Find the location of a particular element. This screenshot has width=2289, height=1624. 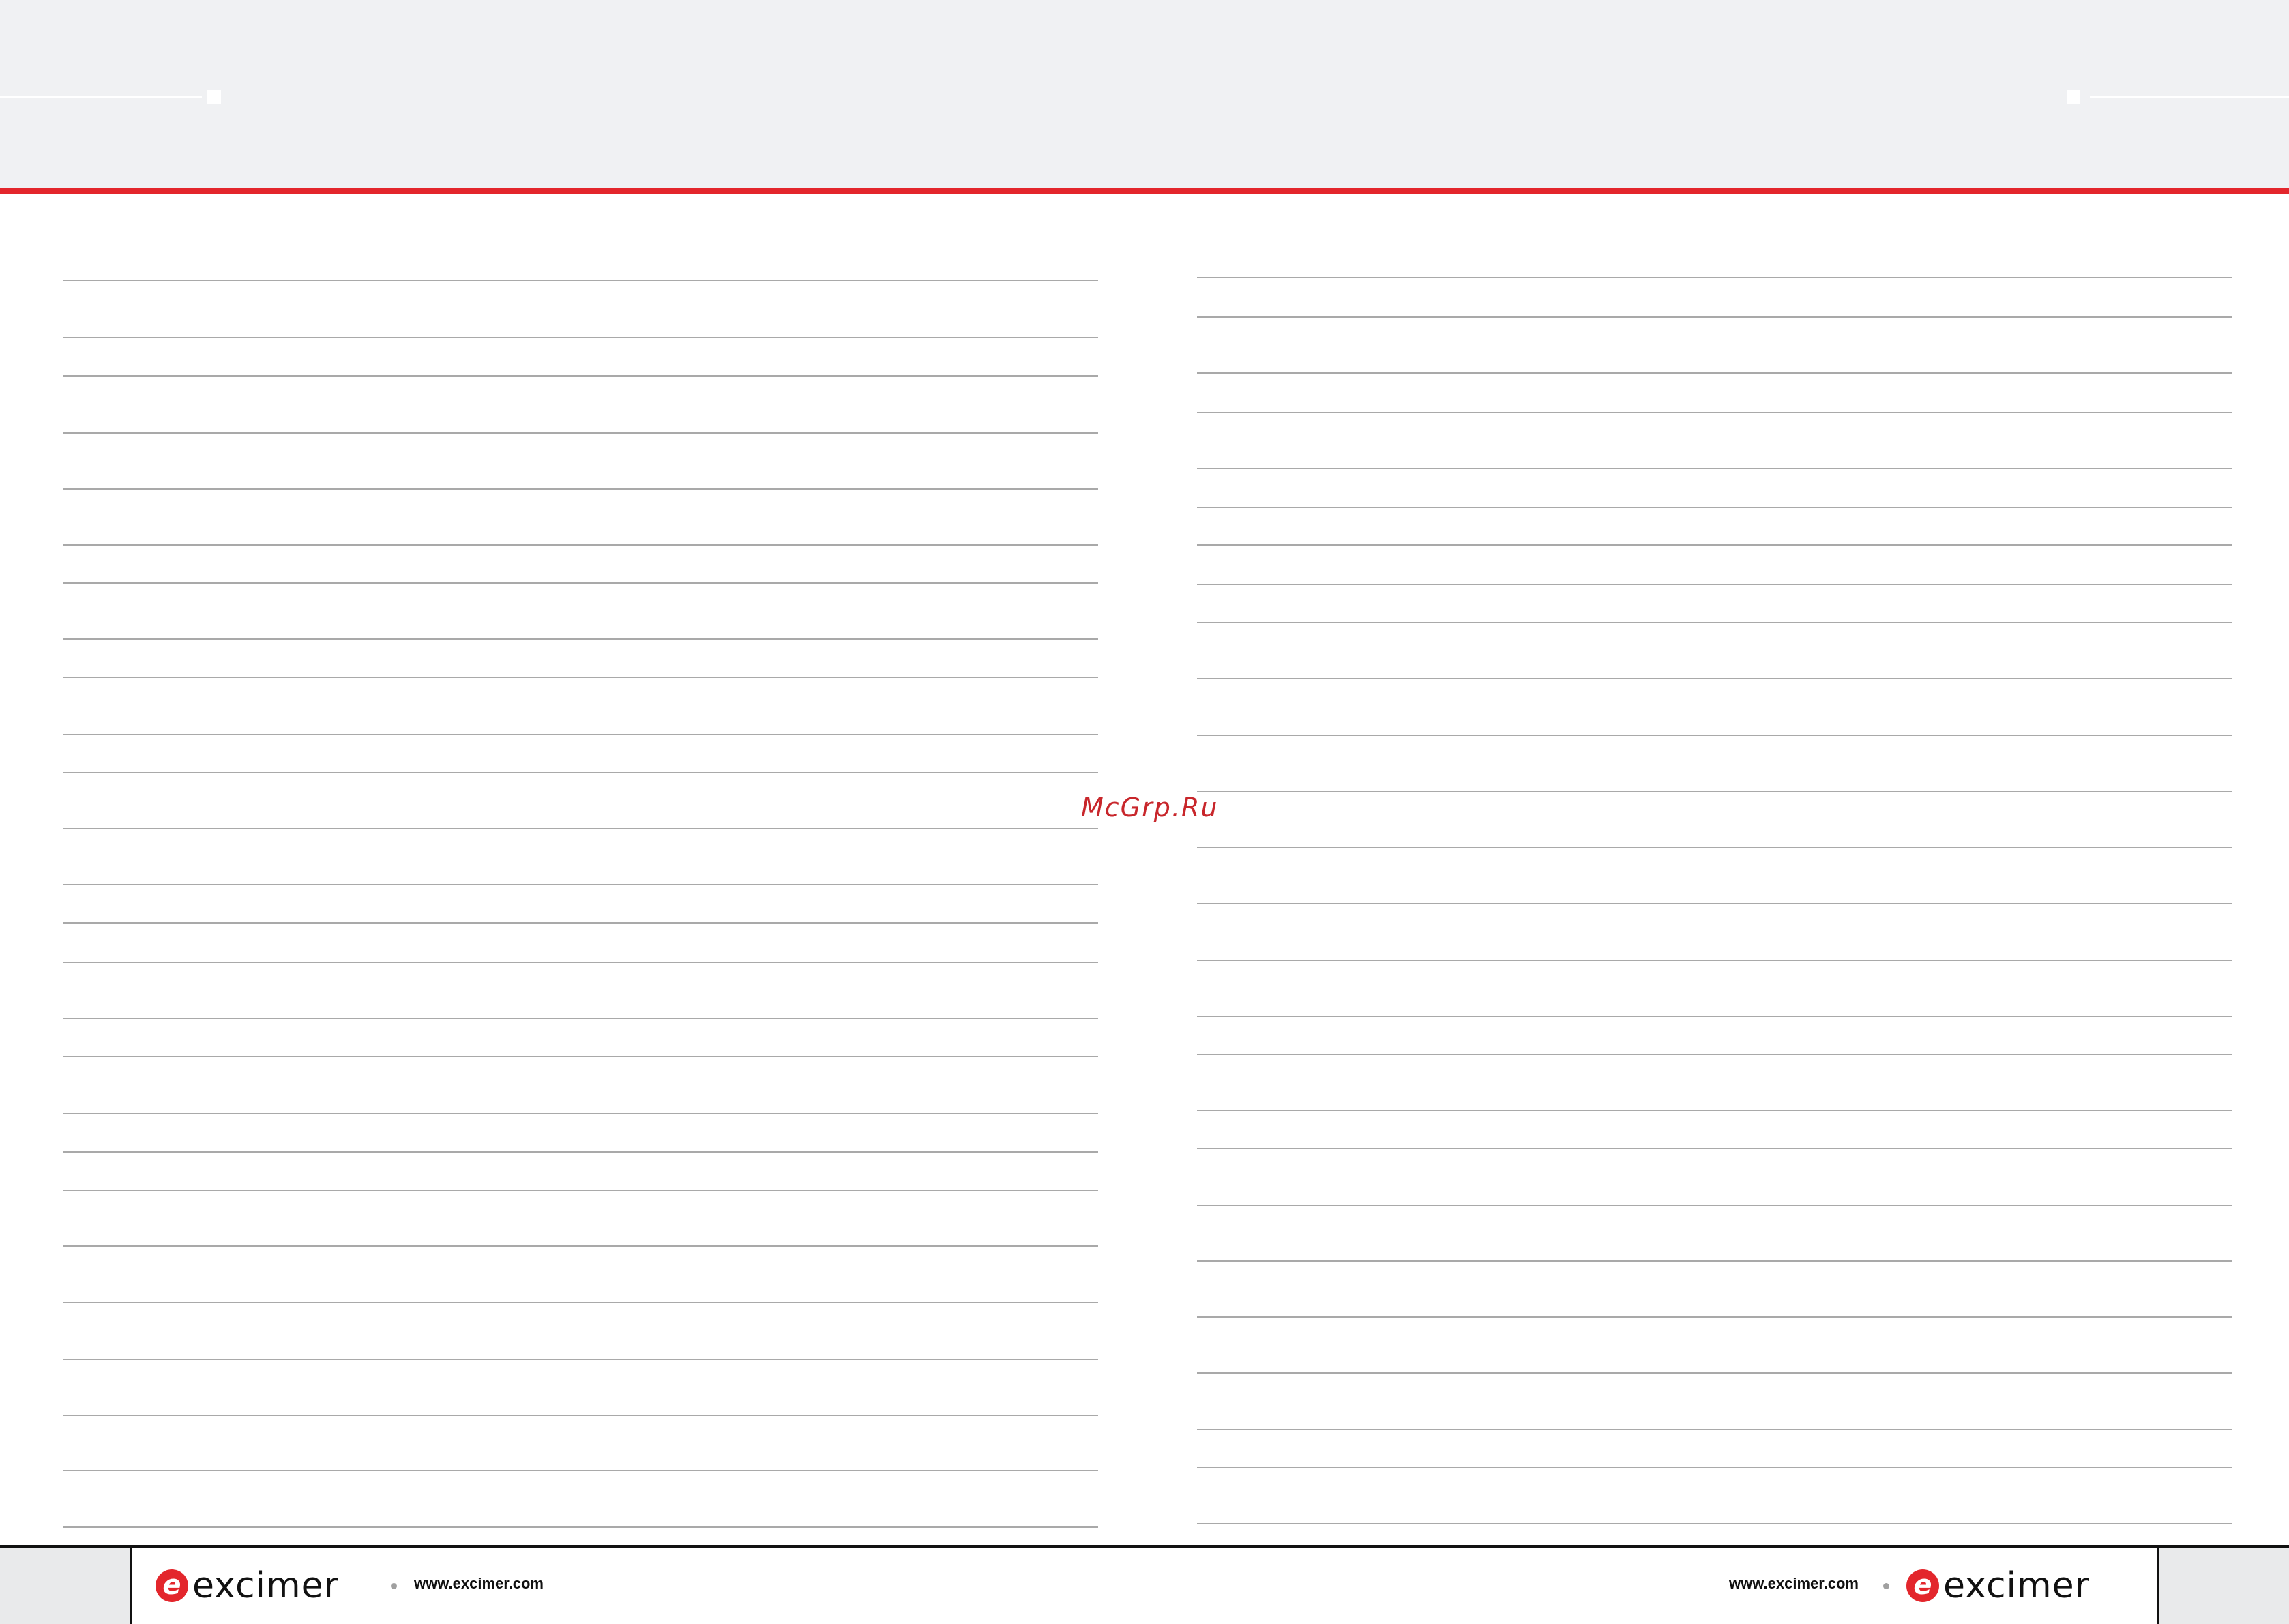

footer-url-left: www.excimer.com is located at coordinates (479, 1583).